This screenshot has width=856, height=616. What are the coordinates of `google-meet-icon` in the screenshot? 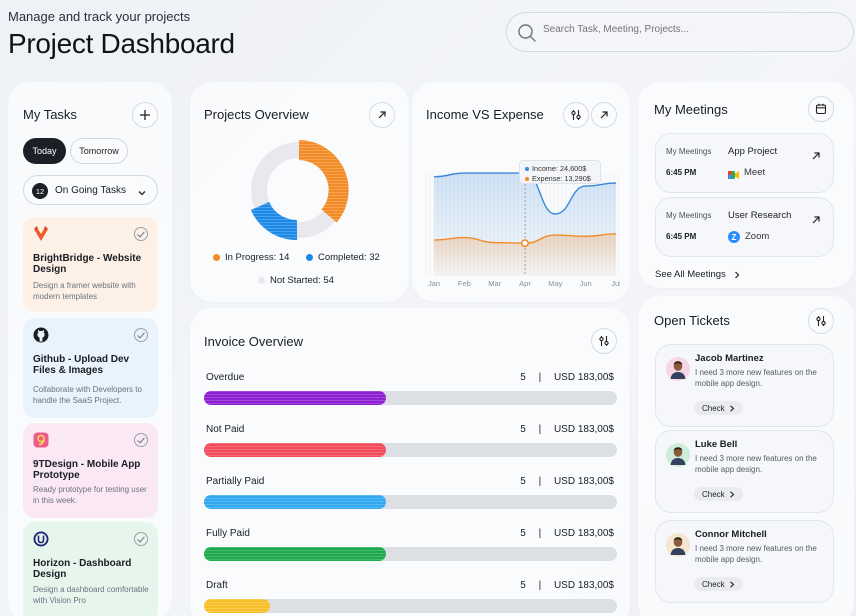 It's located at (733, 176).